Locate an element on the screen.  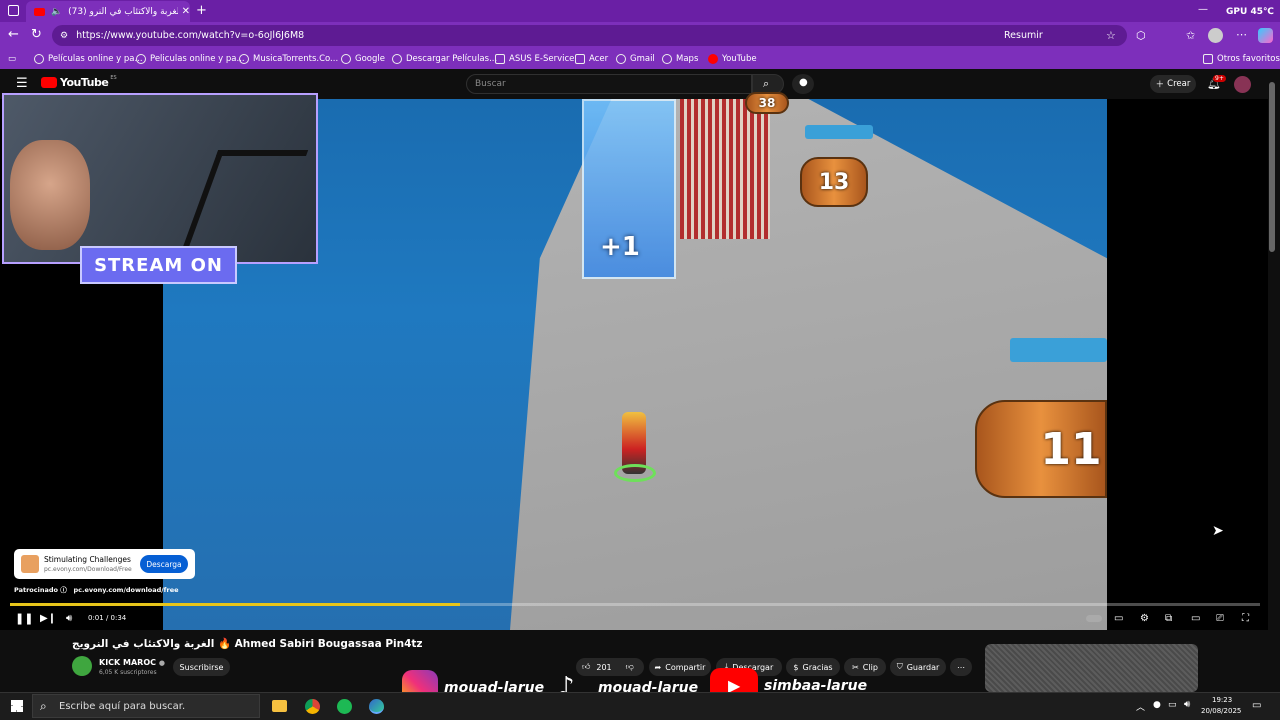
next-icon: ▶❙ is located at coordinates (48, 618).